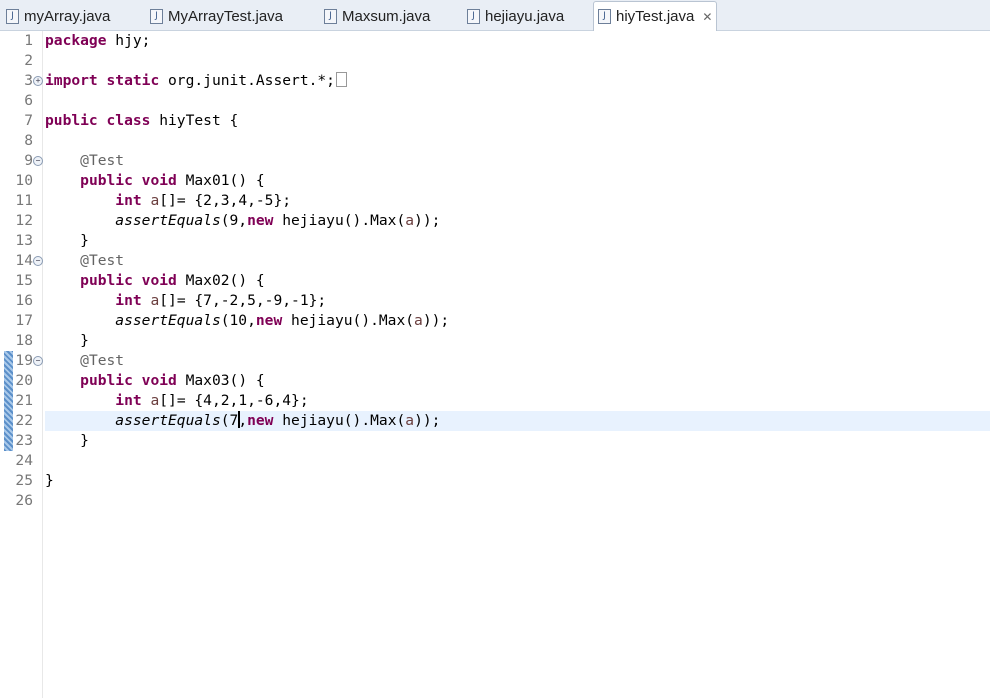 This screenshot has width=990, height=698. I want to click on code-token: (10,, so click(238, 320).